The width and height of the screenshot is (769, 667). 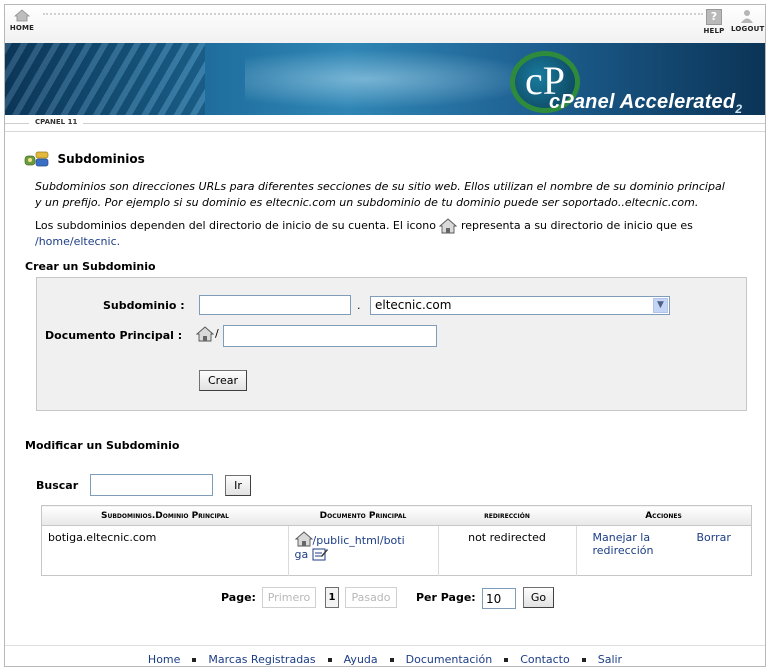 What do you see at coordinates (105, 79) in the screenshot?
I see `banner-cables-image` at bounding box center [105, 79].